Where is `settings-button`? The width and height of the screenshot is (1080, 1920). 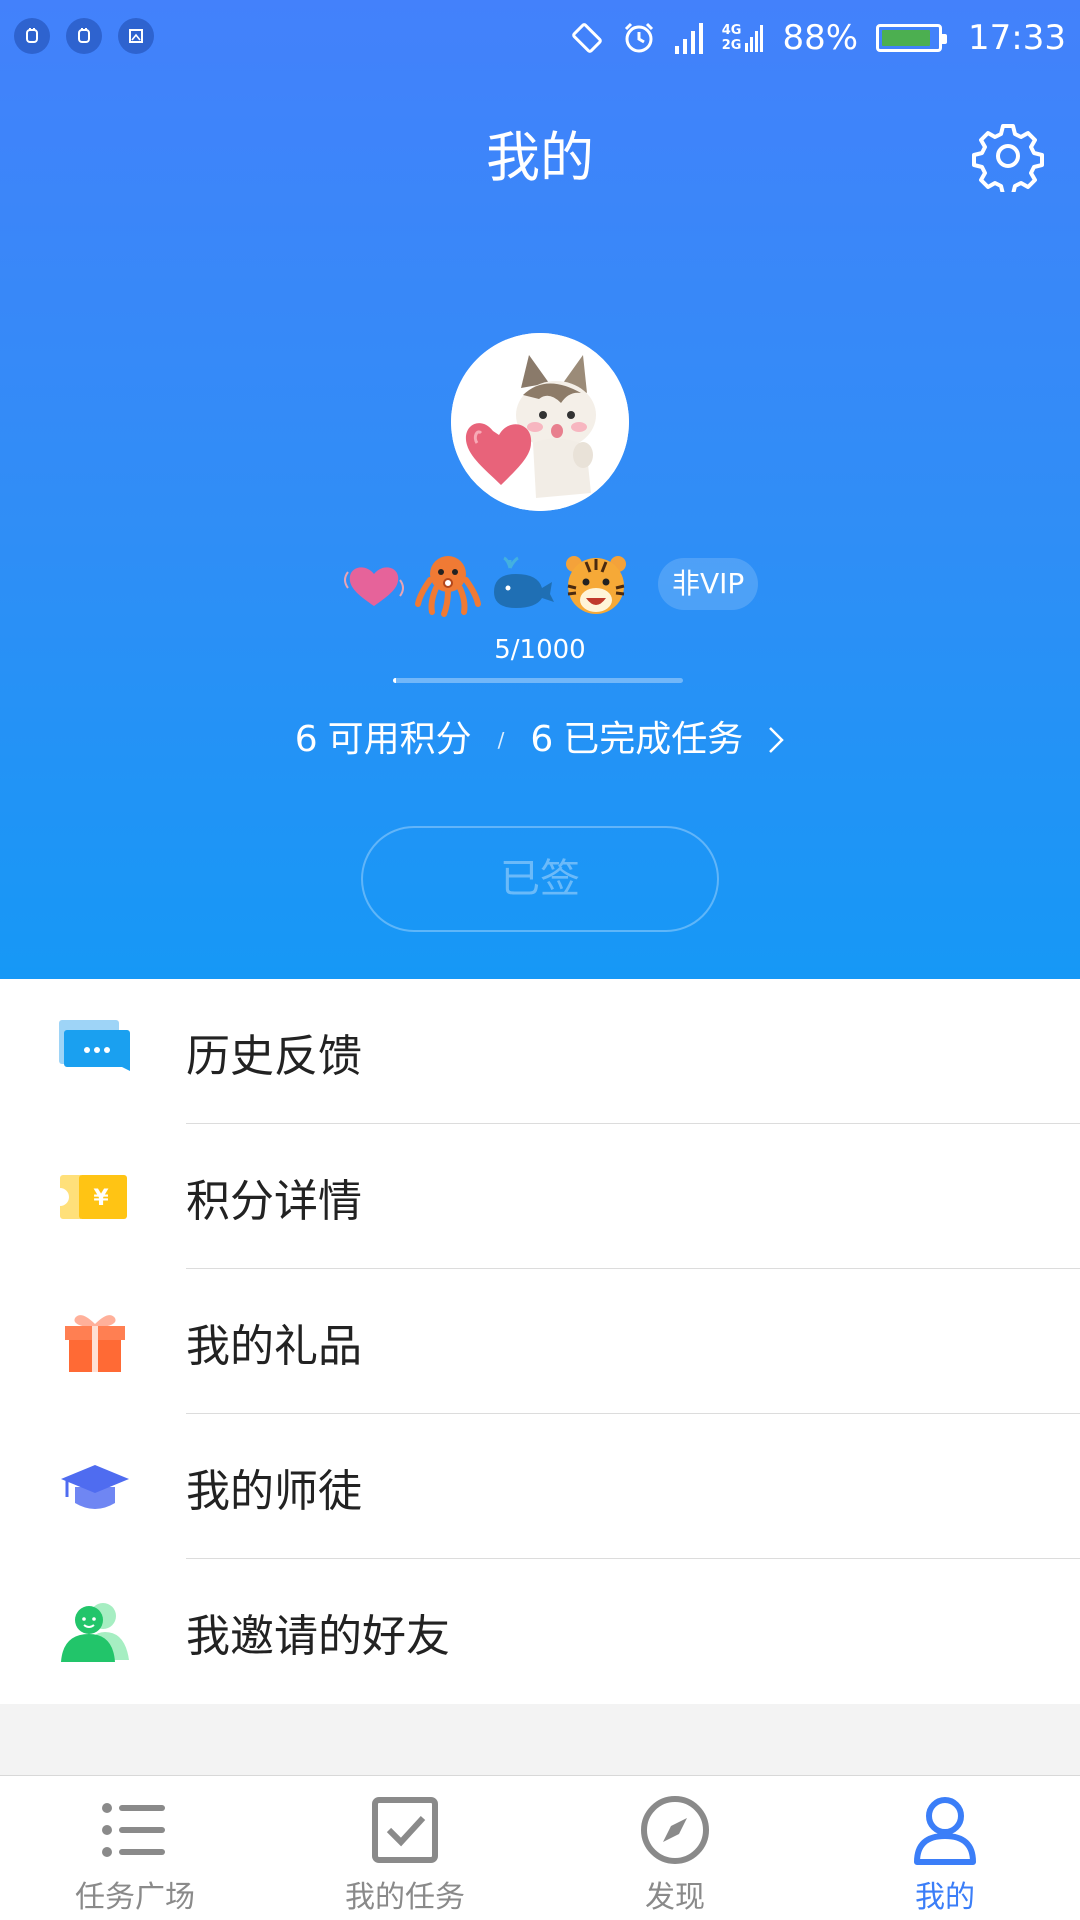
settings-button is located at coordinates (1008, 158).